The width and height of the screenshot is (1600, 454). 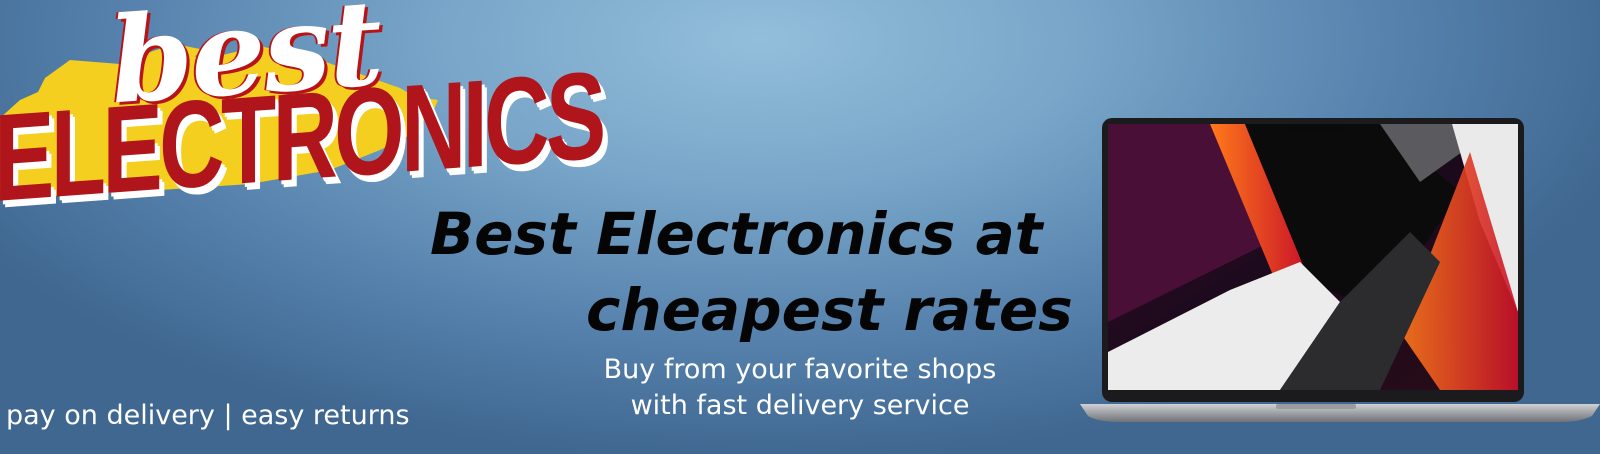 What do you see at coordinates (829, 310) in the screenshot?
I see `headline-line-2: cheapest rates` at bounding box center [829, 310].